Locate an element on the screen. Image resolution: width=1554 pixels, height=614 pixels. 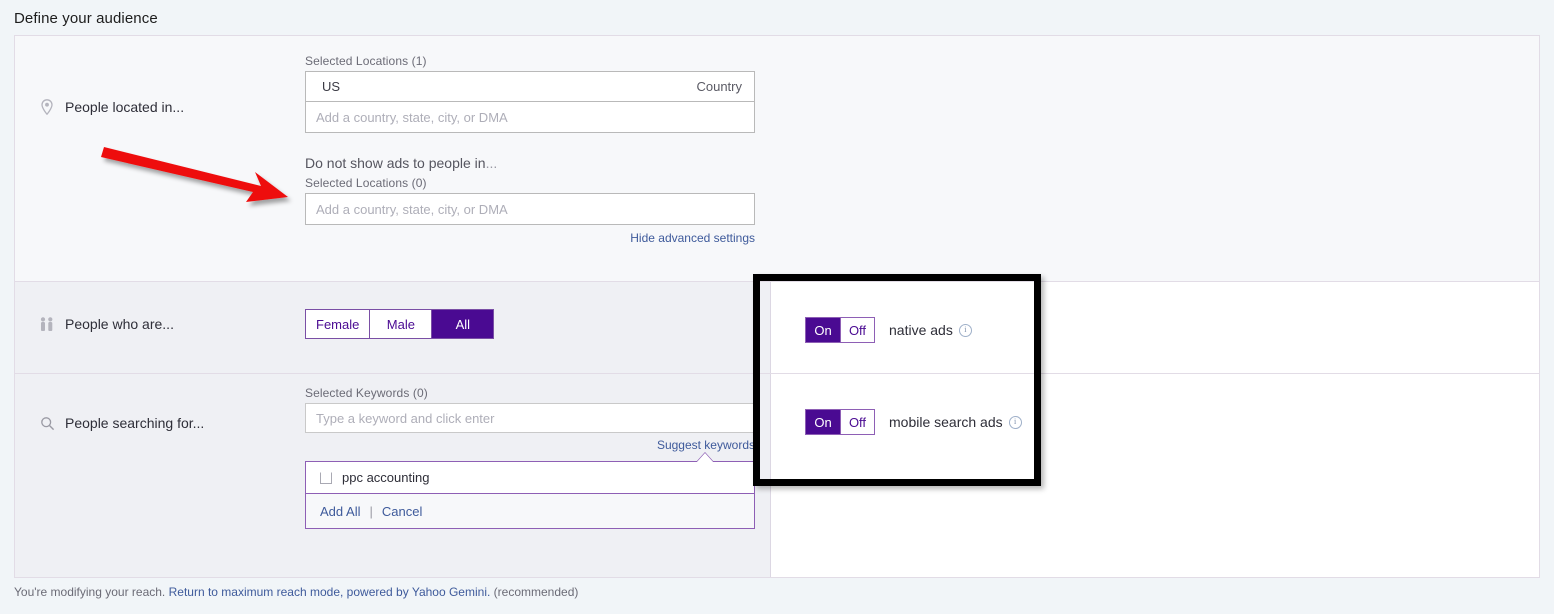
mobile-search-ads-onoff: On Off is located at coordinates (840, 422).